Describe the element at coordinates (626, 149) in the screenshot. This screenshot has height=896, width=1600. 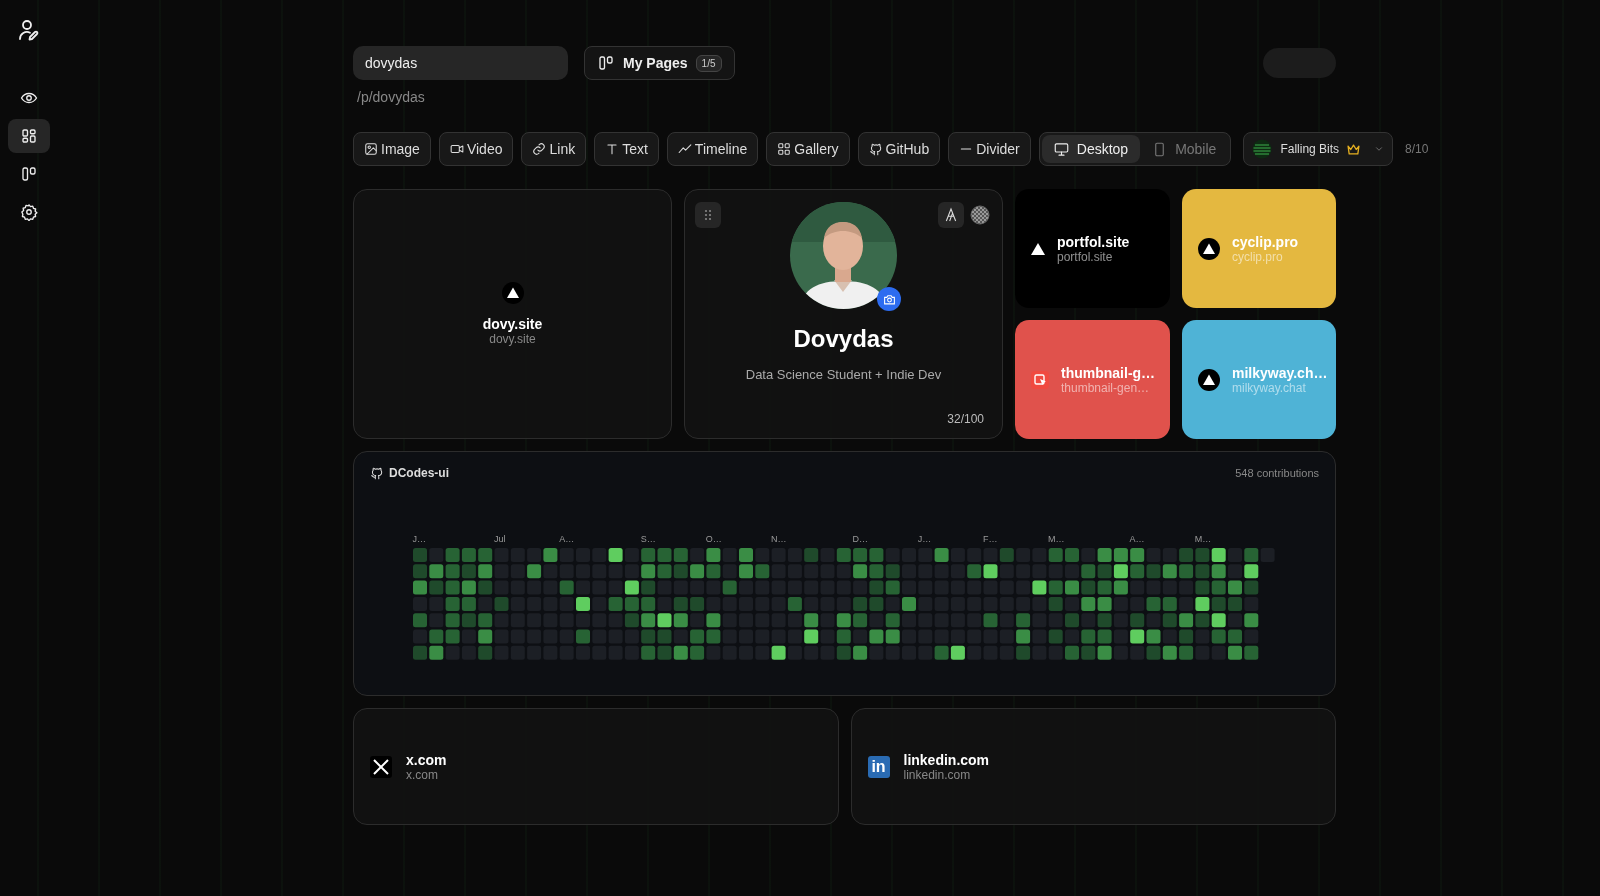
I see `add-block-button: Text` at that location.